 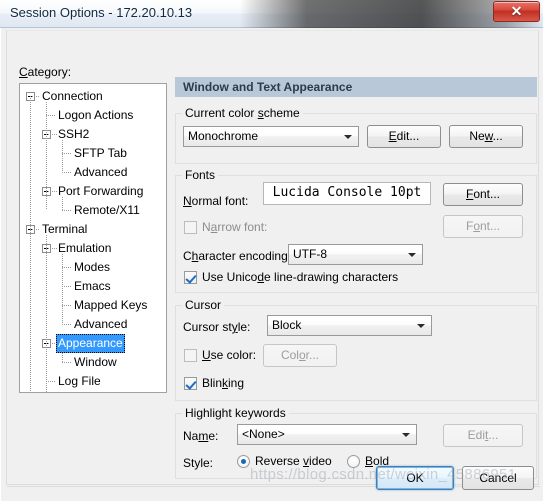 I want to click on tree-item-emacs: Emacs, so click(x=93, y=286).